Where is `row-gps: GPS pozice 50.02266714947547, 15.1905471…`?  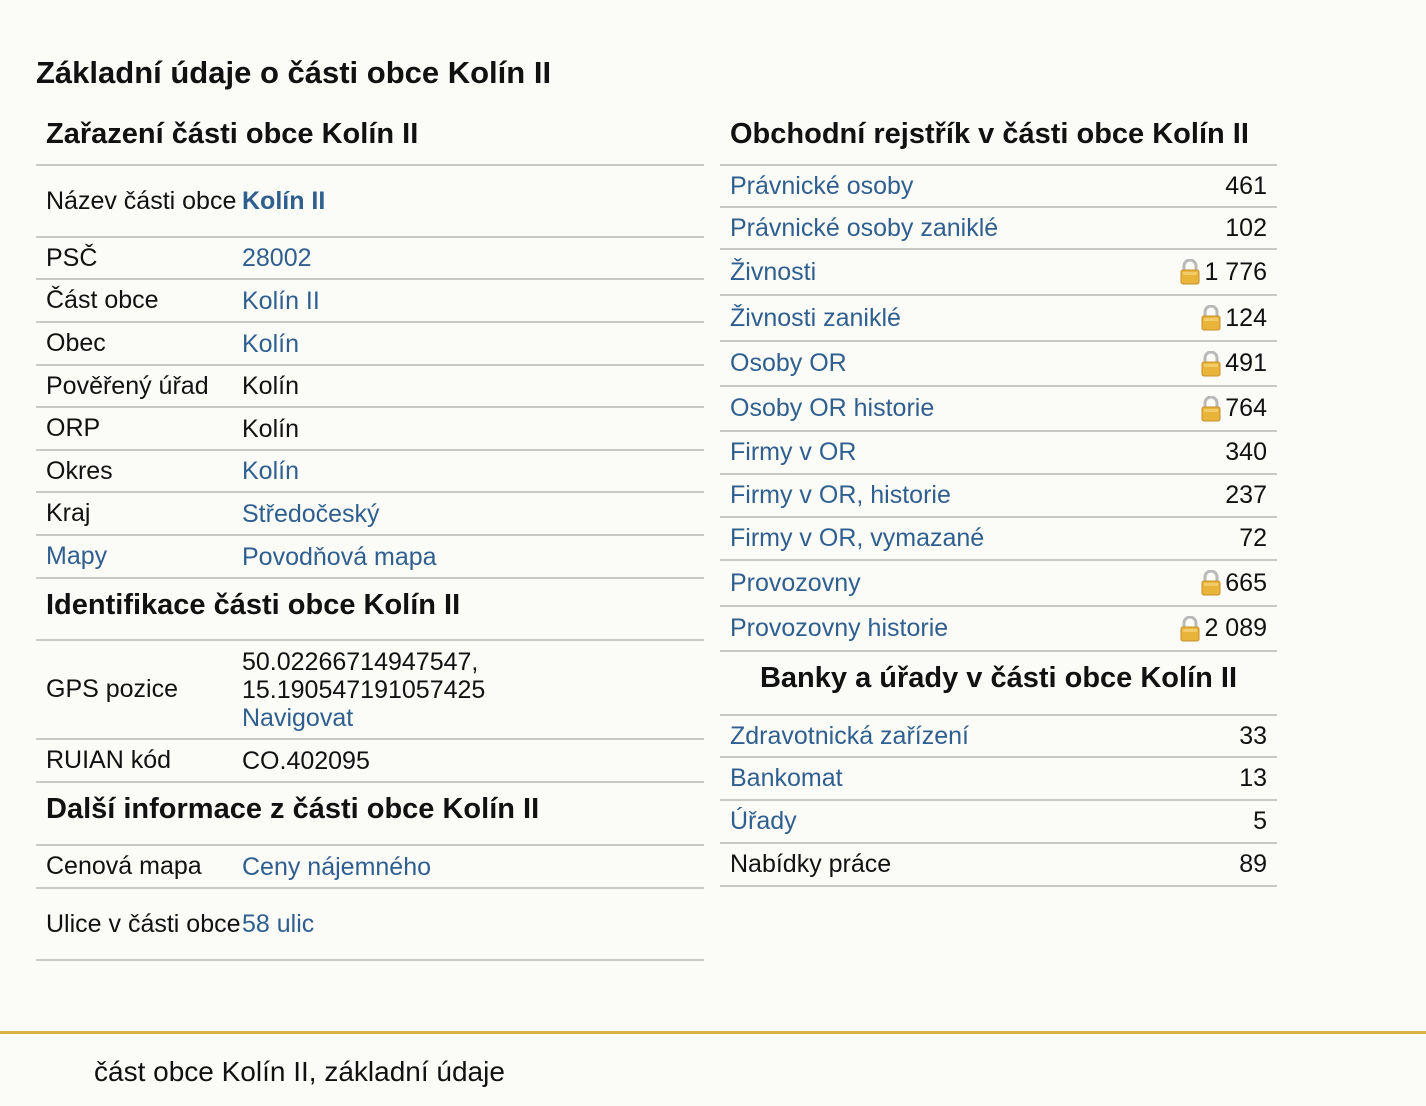 row-gps: GPS pozice 50.02266714947547, 15.1905471… is located at coordinates (370, 690).